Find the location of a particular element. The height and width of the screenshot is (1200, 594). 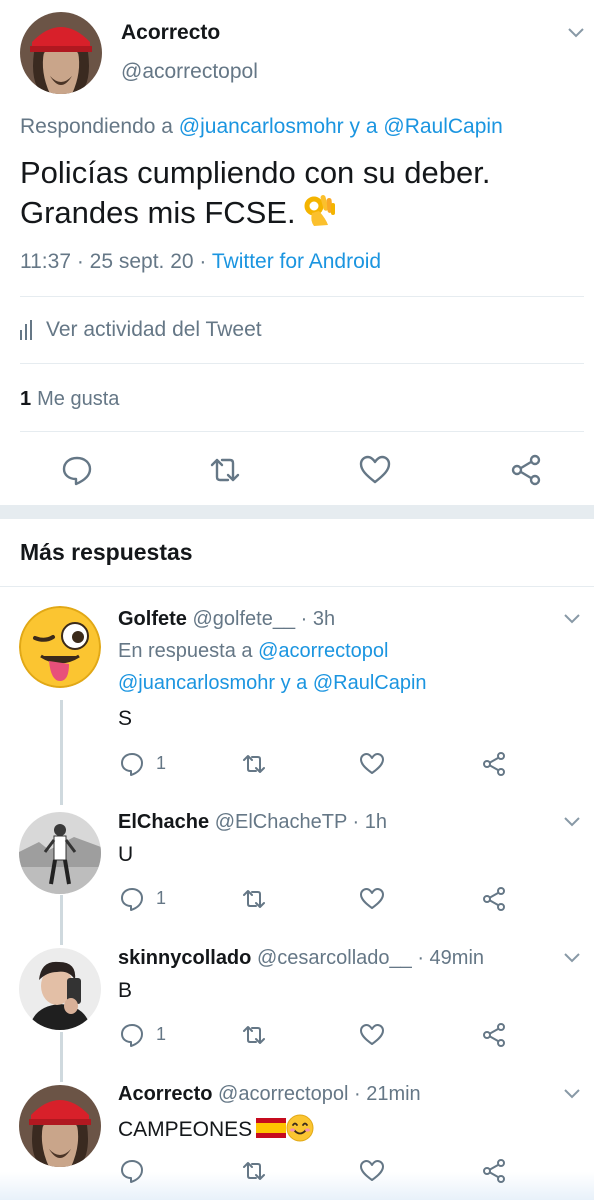

reply-header: Acorrecto @acorrectopol · 21min is located at coordinates (269, 1094).